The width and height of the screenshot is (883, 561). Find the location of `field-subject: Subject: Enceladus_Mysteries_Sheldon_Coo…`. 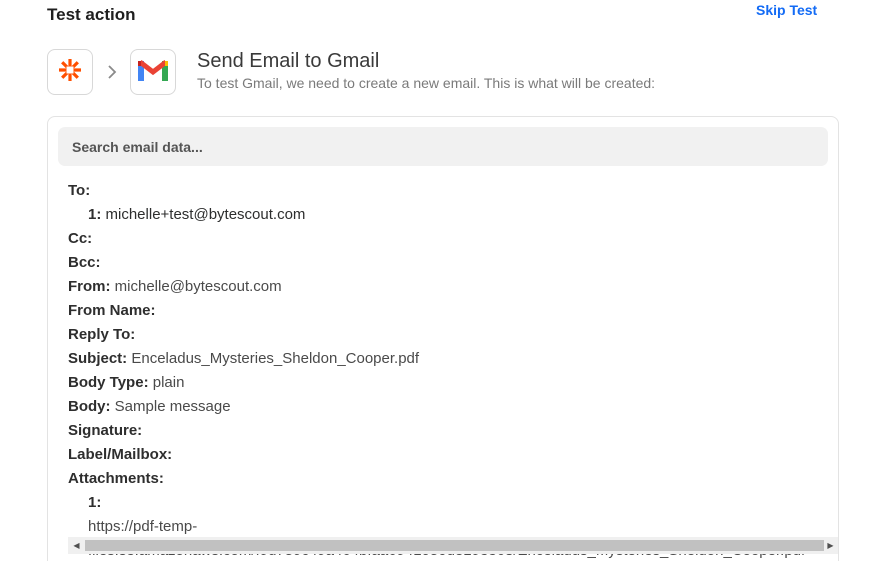

field-subject: Subject: Enceladus_Mysteries_Sheldon_Coo… is located at coordinates (453, 359).